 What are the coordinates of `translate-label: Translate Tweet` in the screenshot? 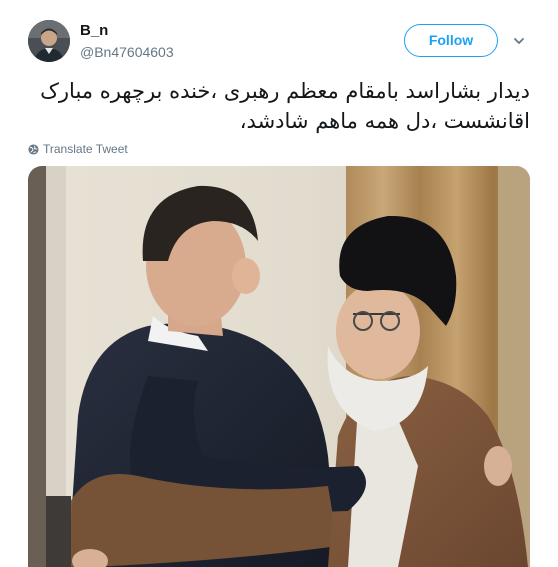 It's located at (85, 149).